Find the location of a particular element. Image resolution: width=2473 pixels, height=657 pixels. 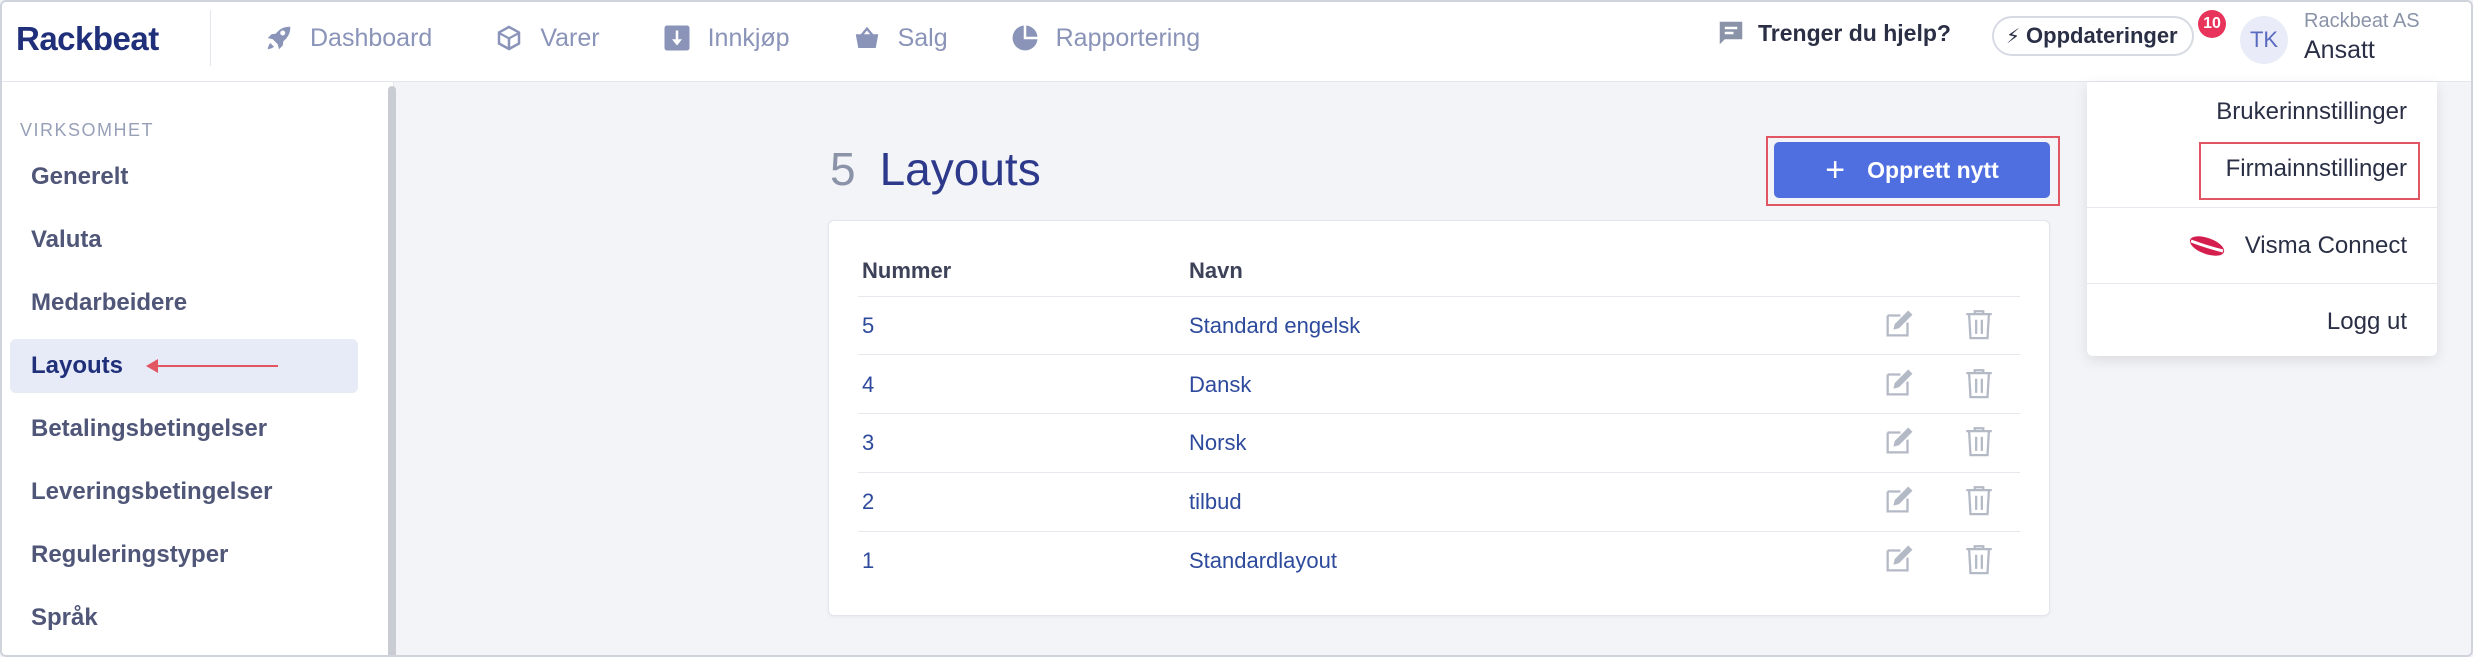

annotation-arrow is located at coordinates (212, 366).